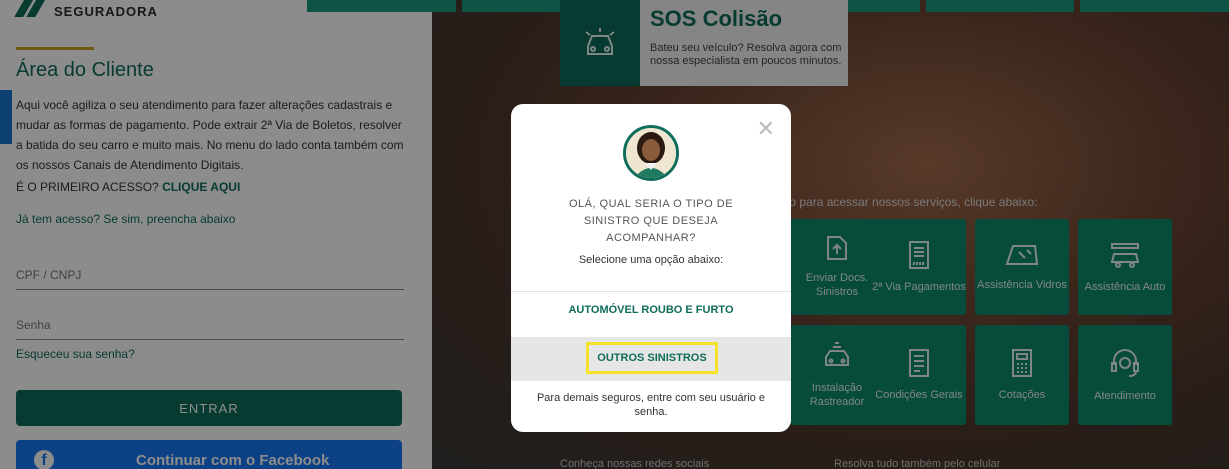  I want to click on option-auto-roubo-furto: AUTOMÓVEL ROUBO E FURTO, so click(651, 310).